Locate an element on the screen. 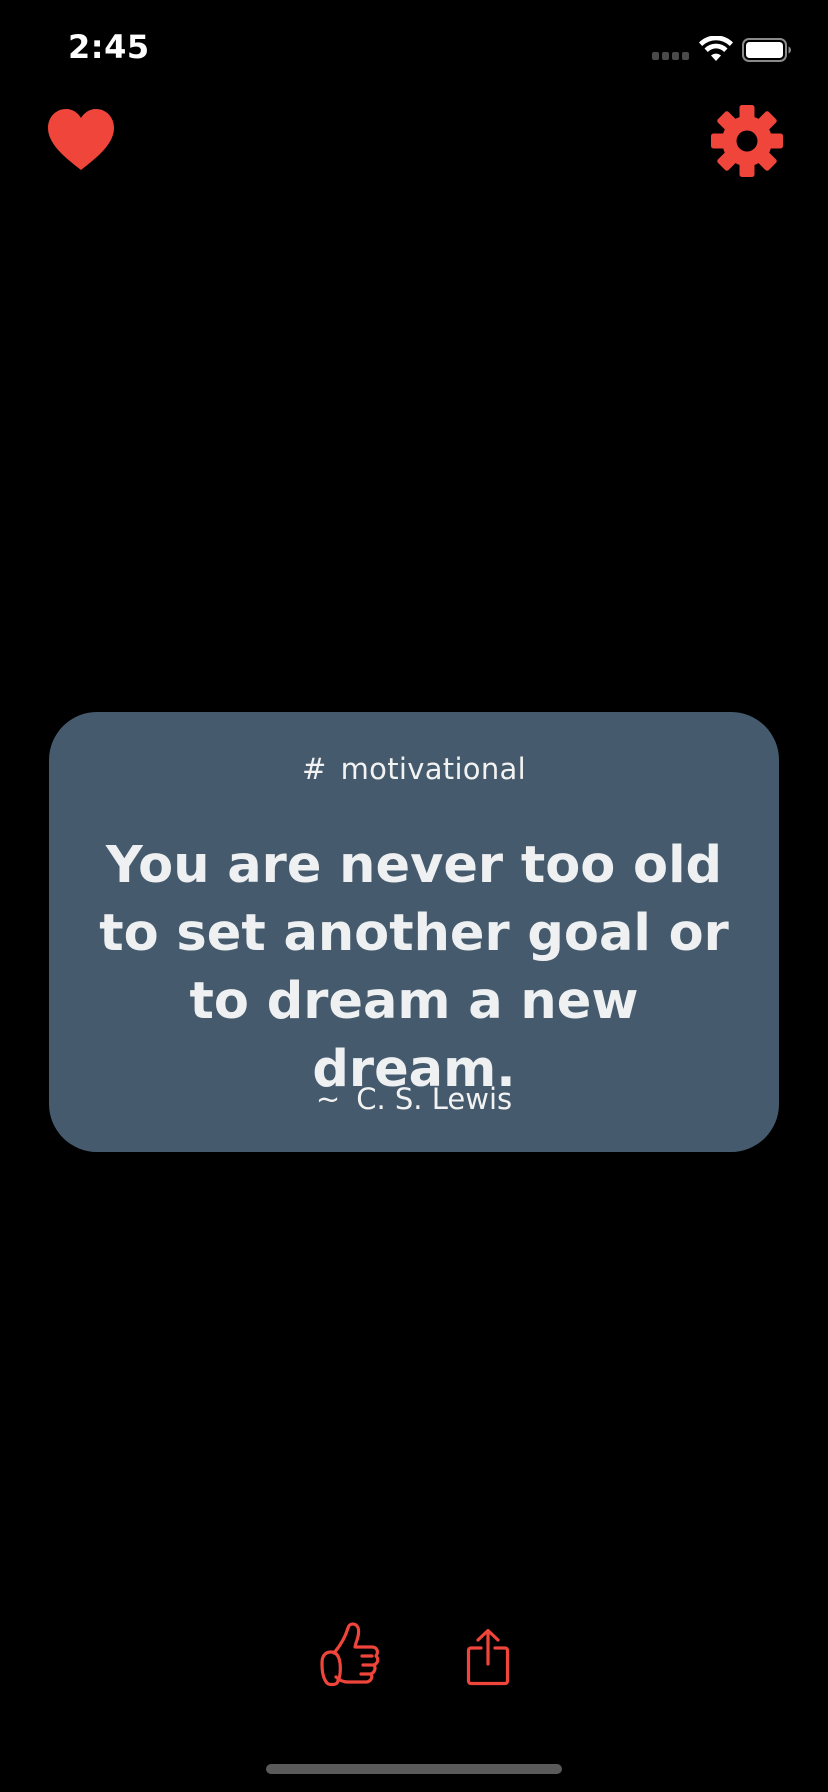  share-icon is located at coordinates (488, 1657).